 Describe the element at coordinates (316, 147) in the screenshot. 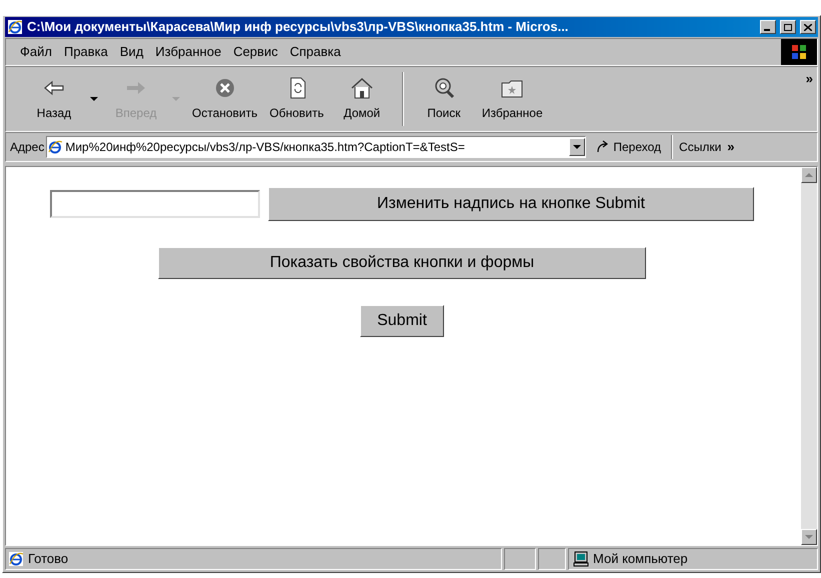

I see `address-field: Мир%20инф%20ресурсы/vbs3/лр-VBS/кнопка35.htm?CaptionT=&TestS=` at that location.